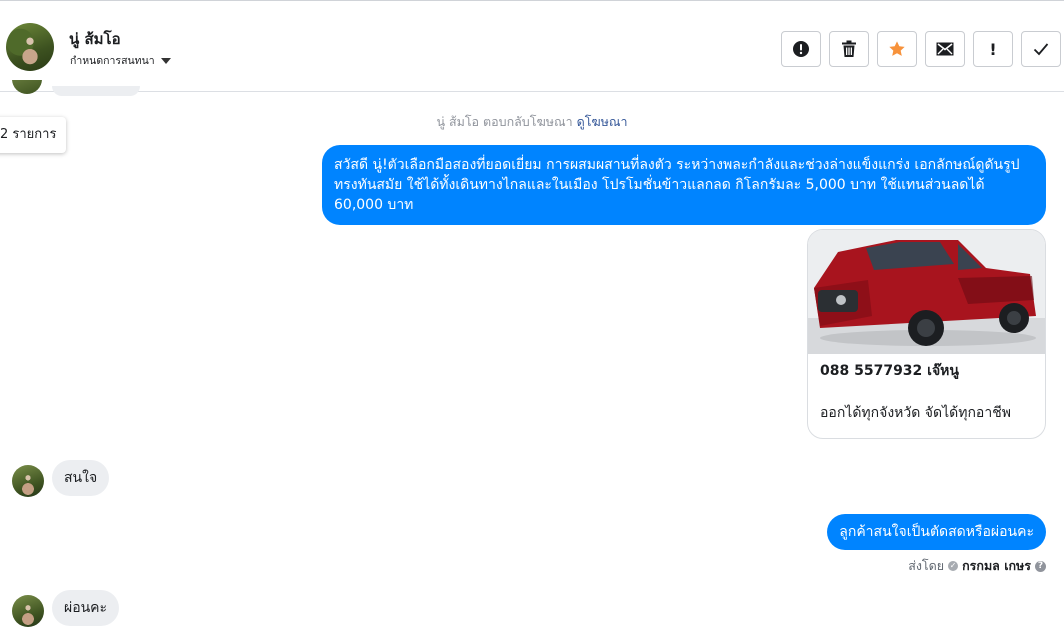 This screenshot has height=636, width=1064. I want to click on conversation-settings-dropdown: กำหนดการสนทนา, so click(120, 60).